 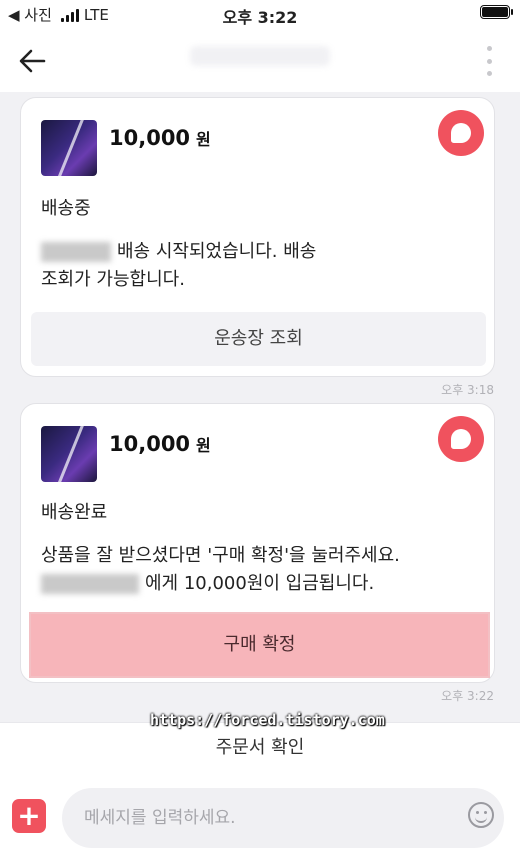 I want to click on add-attachment-button: +, so click(x=29, y=816).